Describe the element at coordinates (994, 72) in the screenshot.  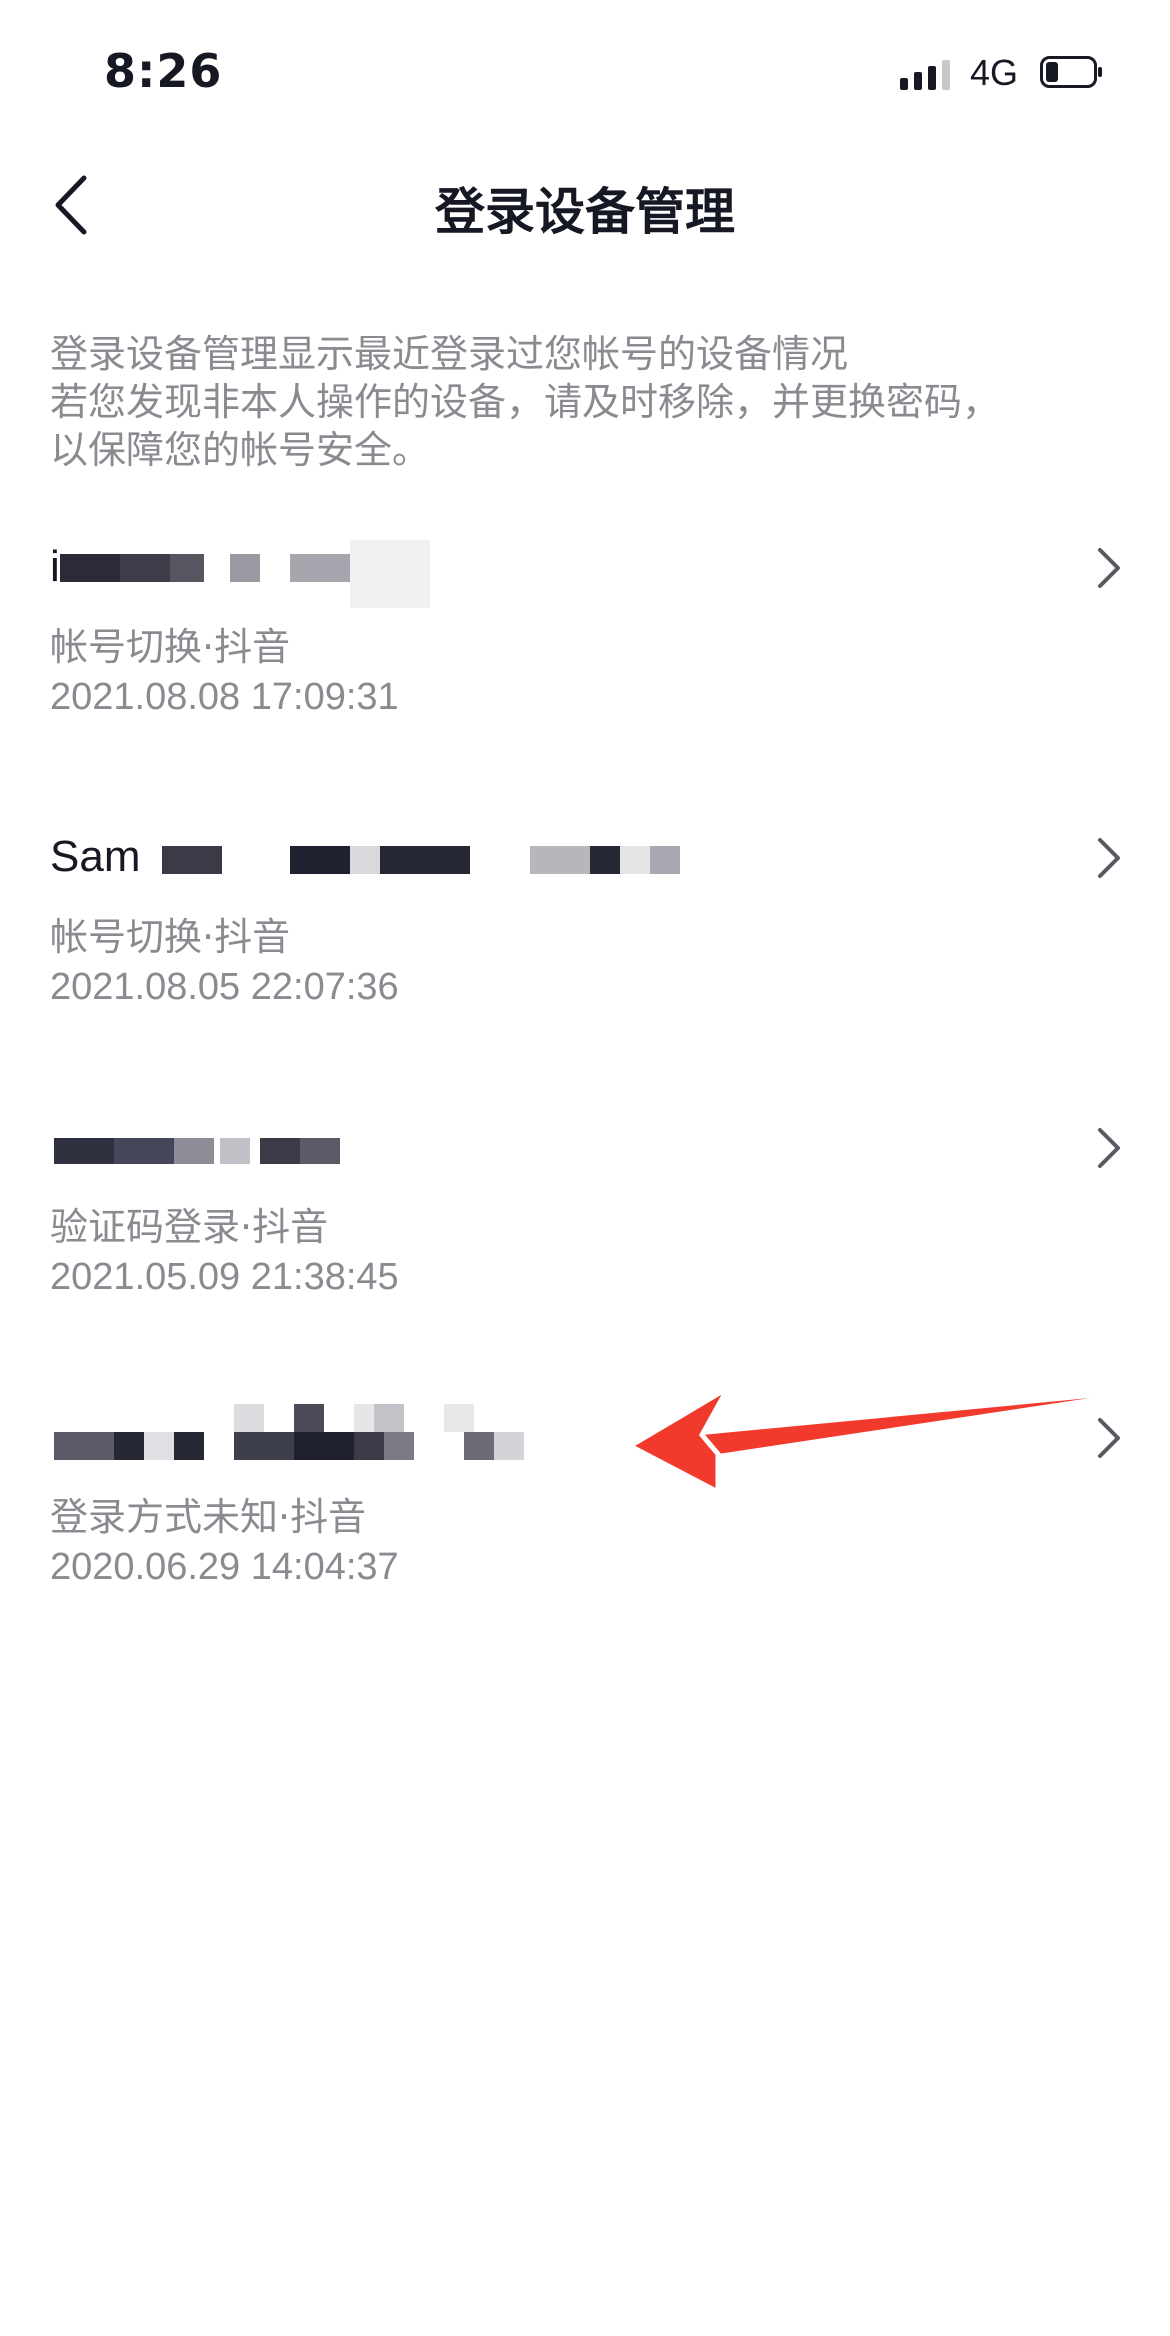
I see `network-type: 4G` at that location.